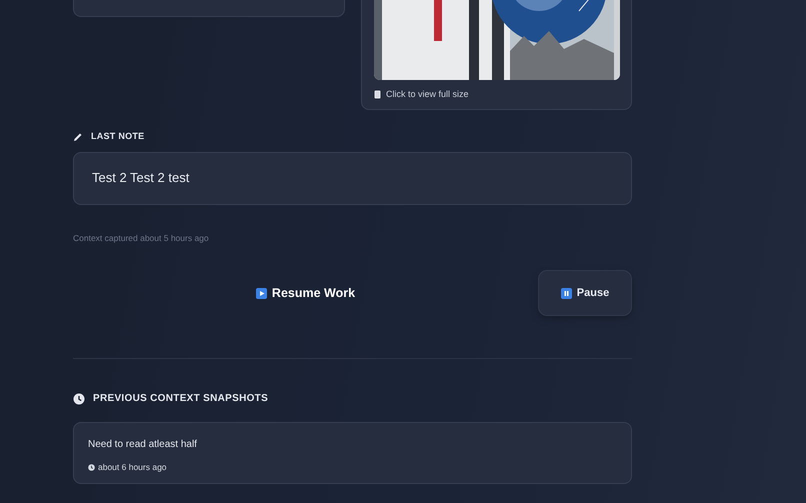  I want to click on pause-icon, so click(566, 293).